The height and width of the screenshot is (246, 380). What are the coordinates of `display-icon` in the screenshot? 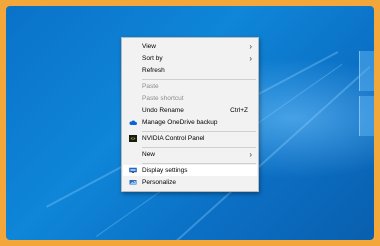 It's located at (133, 170).